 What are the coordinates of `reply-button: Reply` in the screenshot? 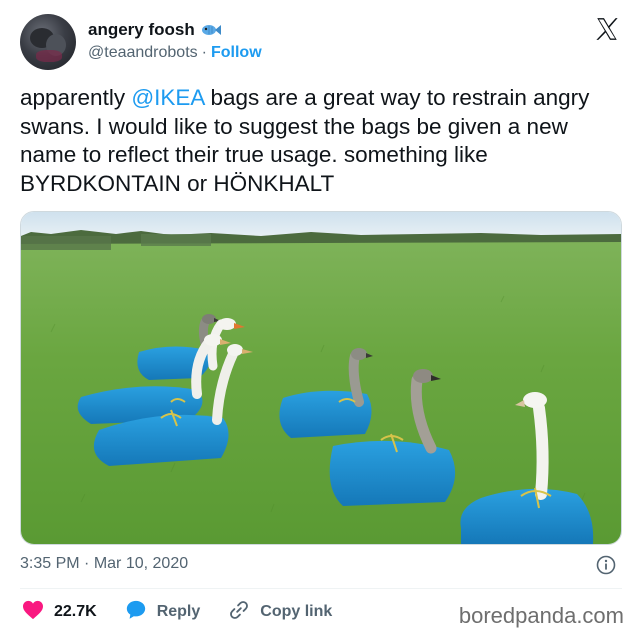 It's located at (163, 612).